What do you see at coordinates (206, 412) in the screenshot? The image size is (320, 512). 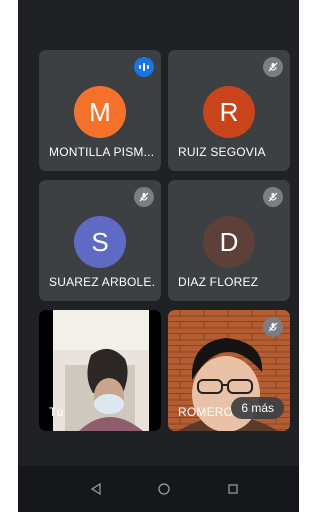 I see `participant-name: ROMERO` at bounding box center [206, 412].